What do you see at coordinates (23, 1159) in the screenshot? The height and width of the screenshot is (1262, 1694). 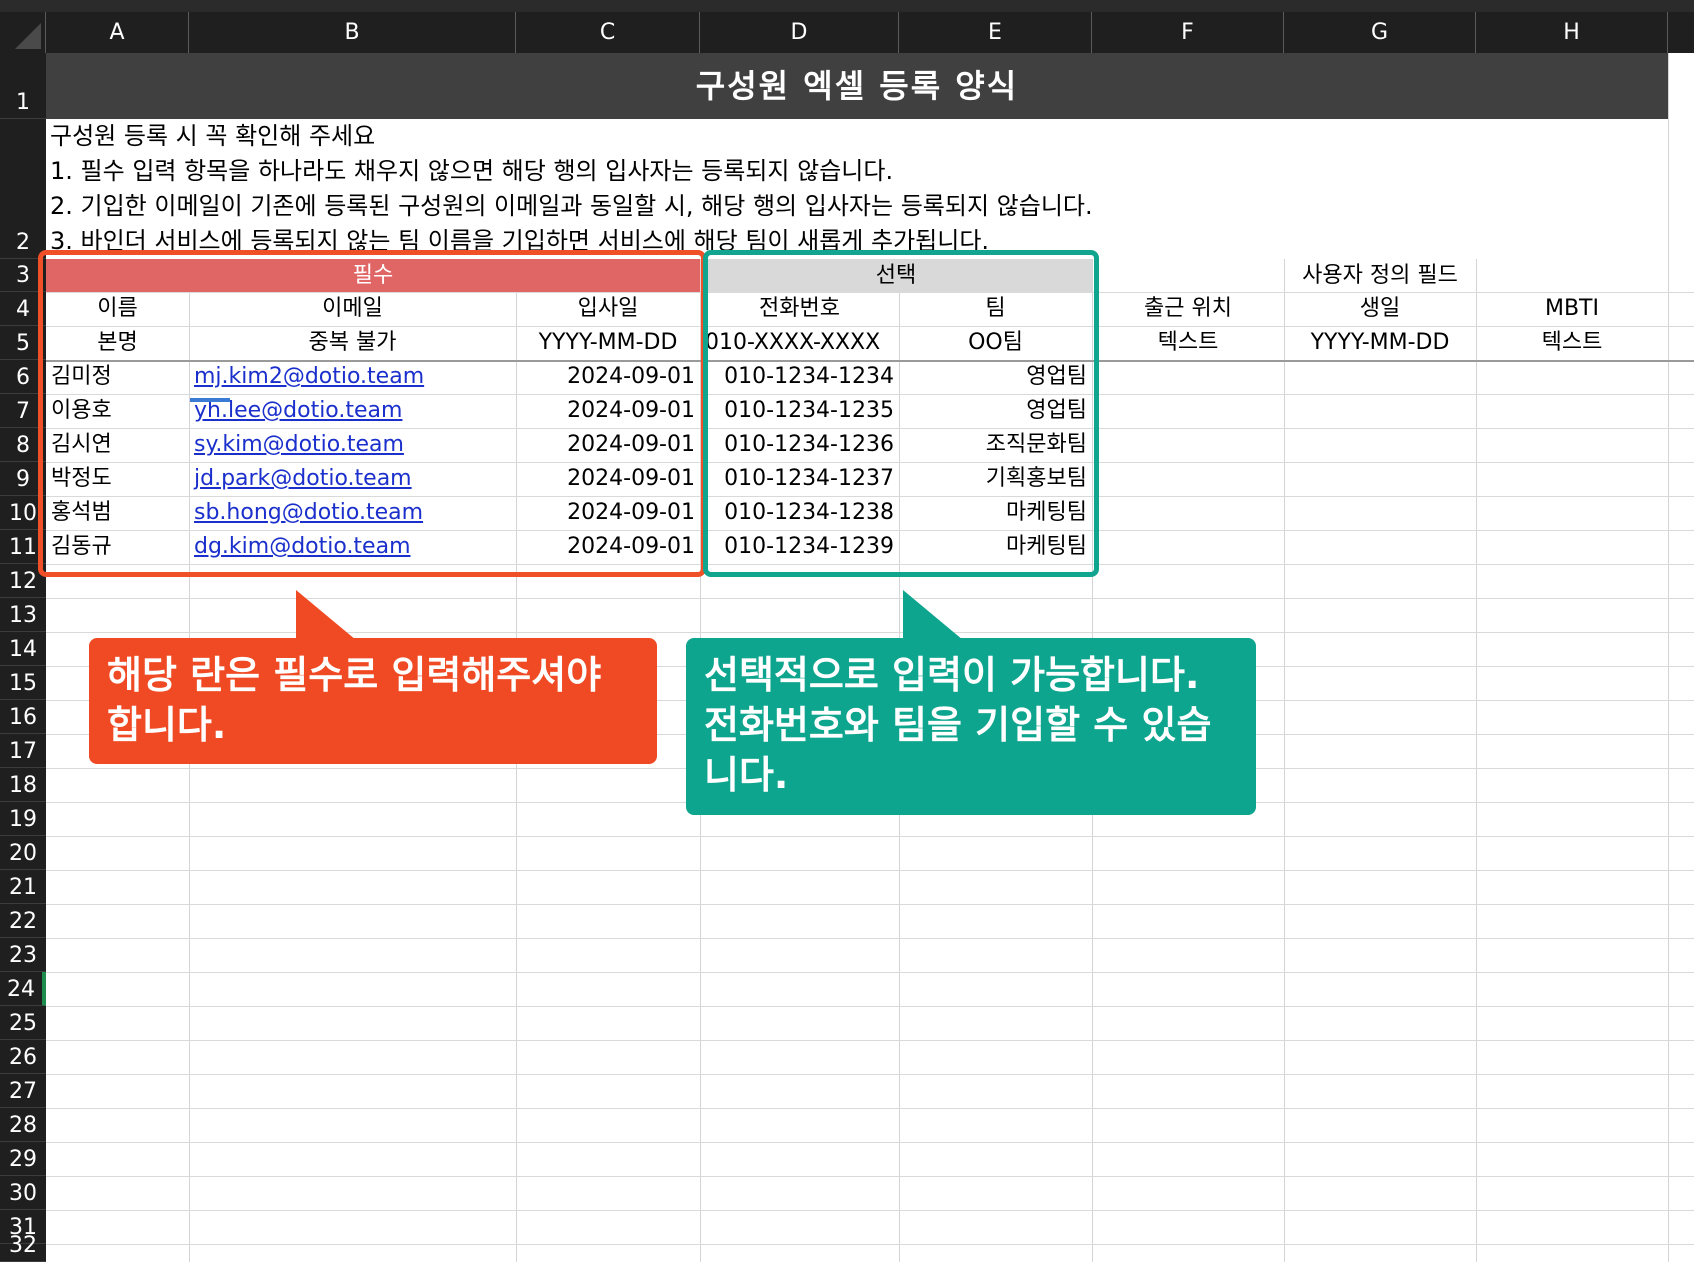 I see `row-header-29: 29` at bounding box center [23, 1159].